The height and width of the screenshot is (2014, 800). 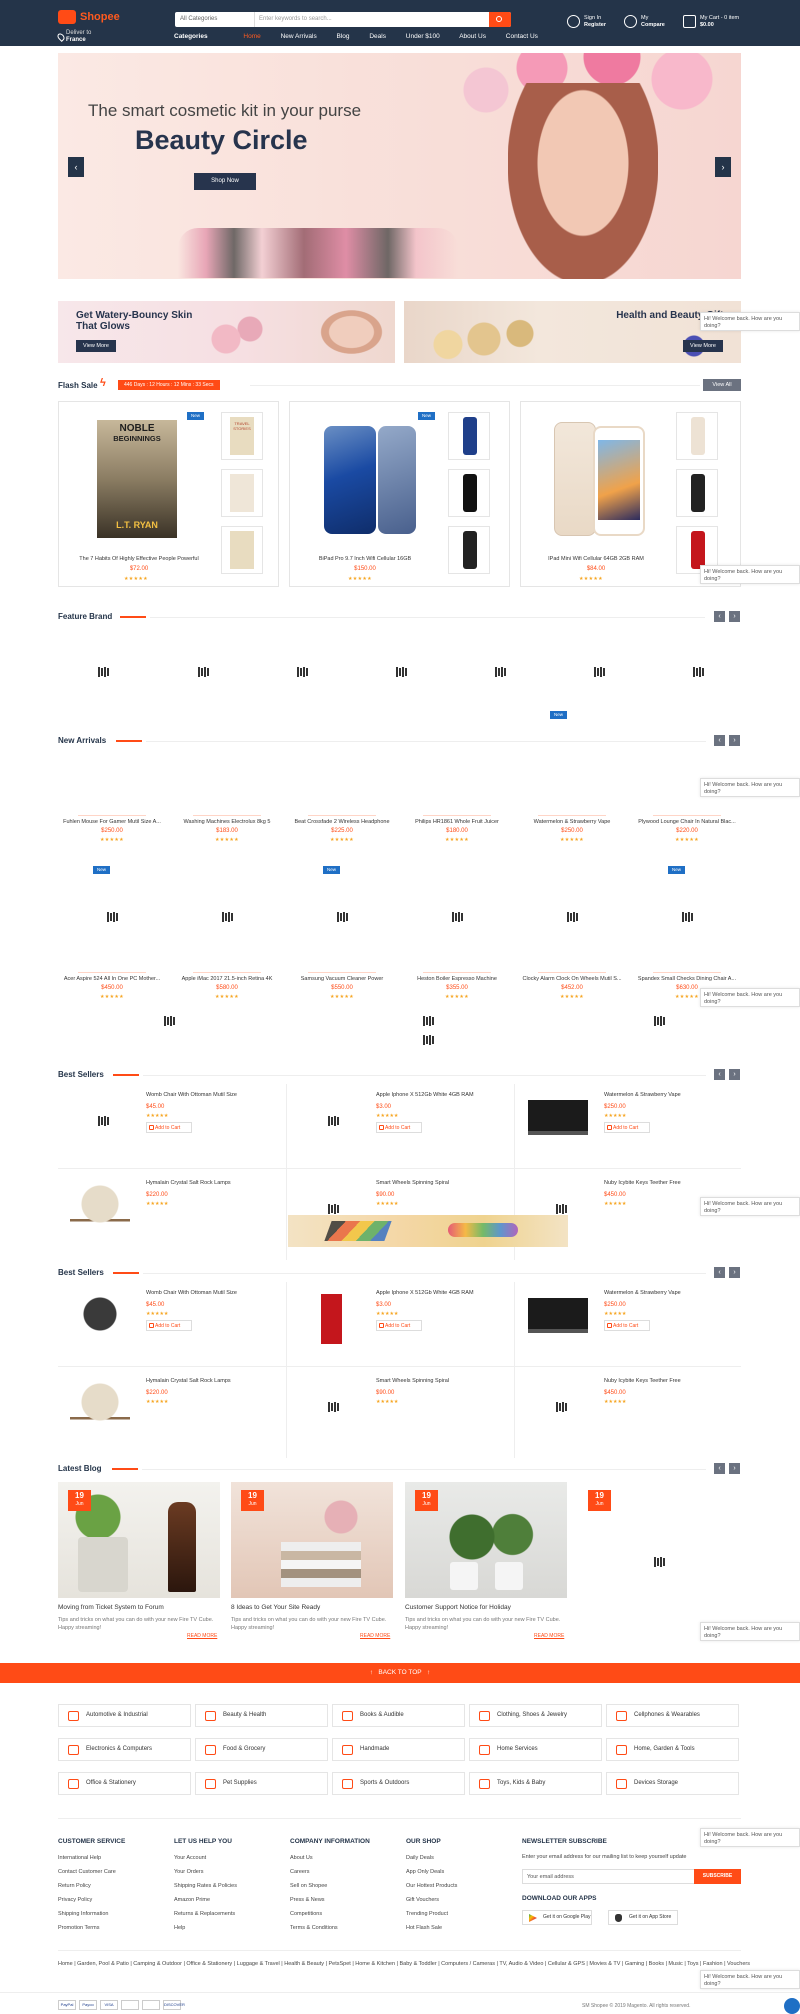 I want to click on deliver-to: Deliver to France, so click(x=78, y=37).